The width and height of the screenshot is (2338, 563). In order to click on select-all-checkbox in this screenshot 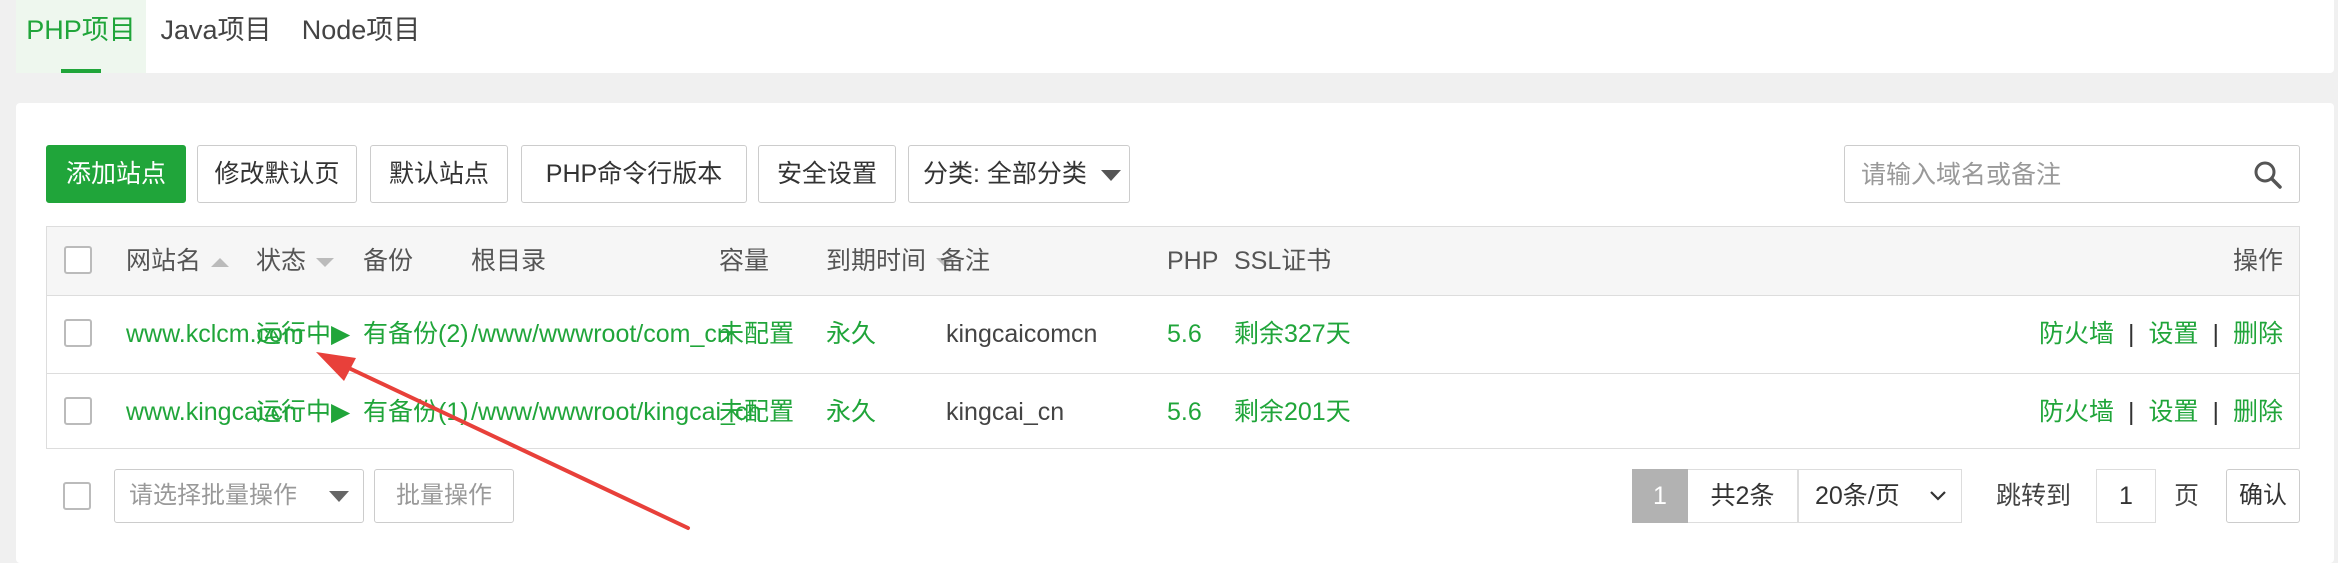, I will do `click(78, 260)`.